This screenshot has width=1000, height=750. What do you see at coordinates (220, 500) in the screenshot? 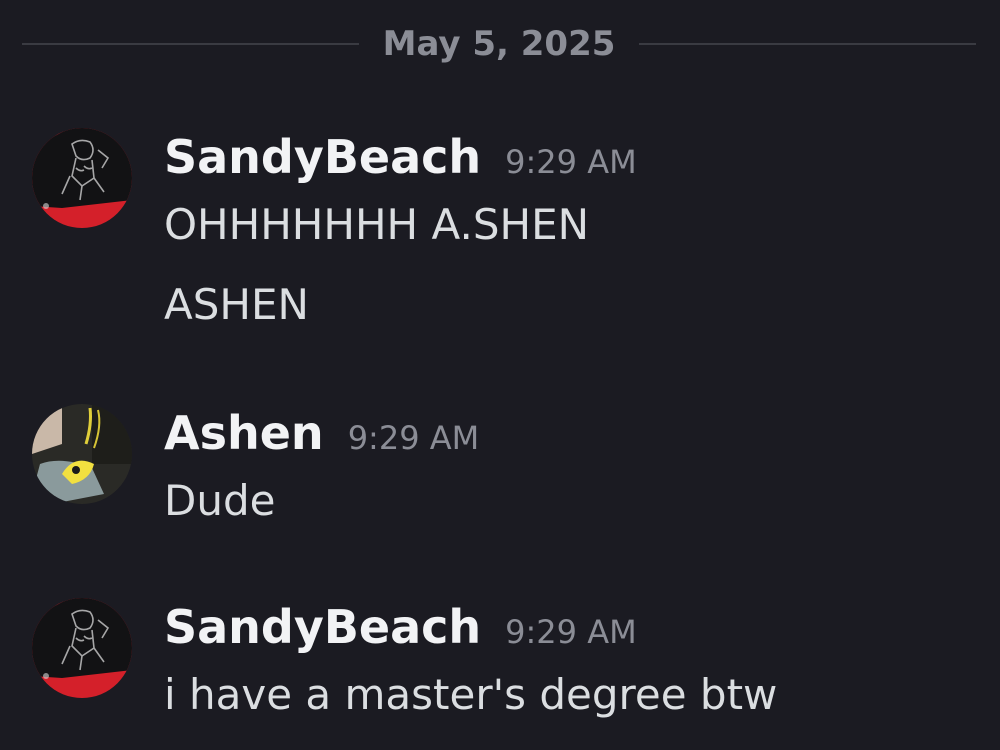
I see `message-text: Dude` at bounding box center [220, 500].